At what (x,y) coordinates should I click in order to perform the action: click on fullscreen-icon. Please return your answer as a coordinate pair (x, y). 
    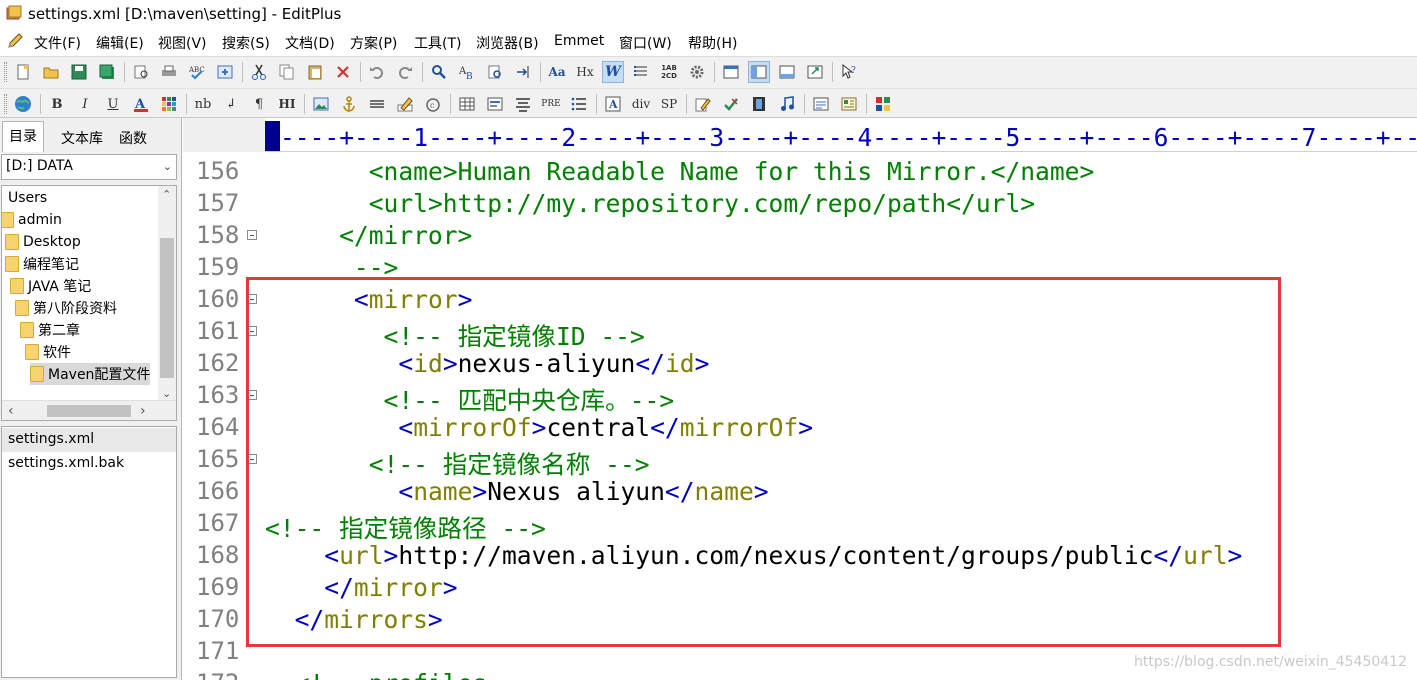
    Looking at the image, I should click on (815, 72).